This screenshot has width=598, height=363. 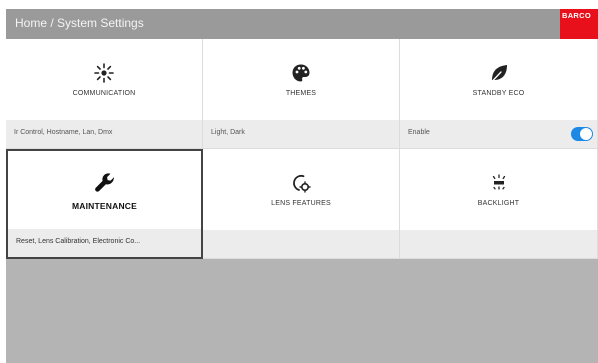 I want to click on tile-subtitle: Enable, so click(x=419, y=132).